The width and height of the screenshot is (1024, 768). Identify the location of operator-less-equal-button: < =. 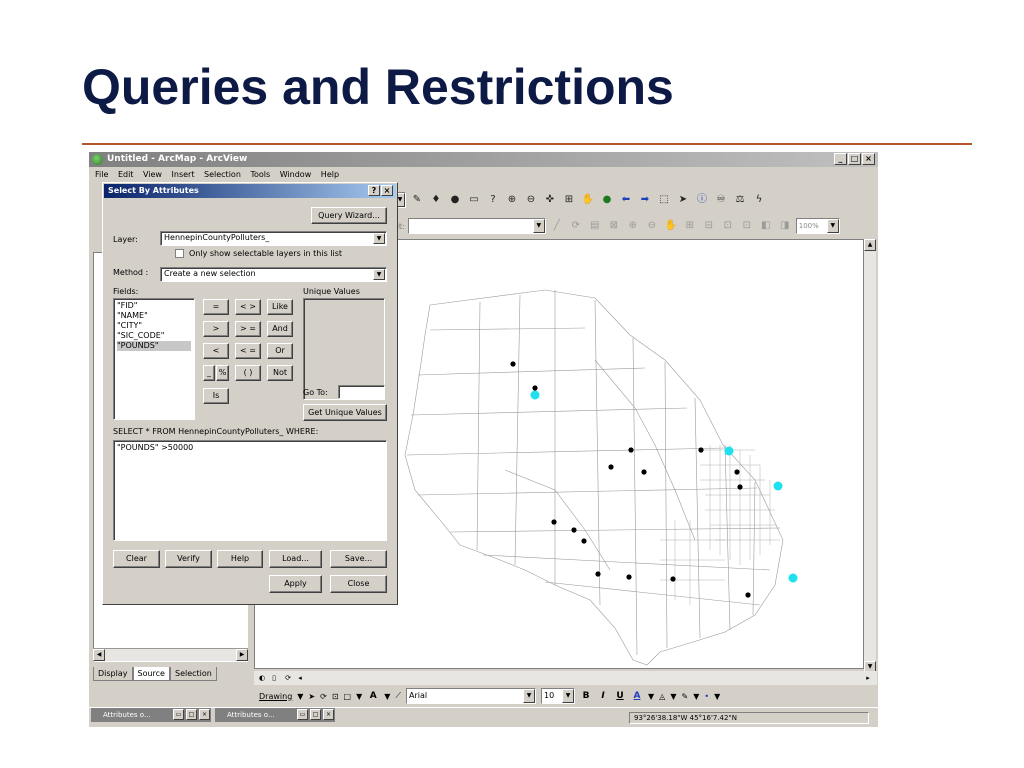
(248, 351).